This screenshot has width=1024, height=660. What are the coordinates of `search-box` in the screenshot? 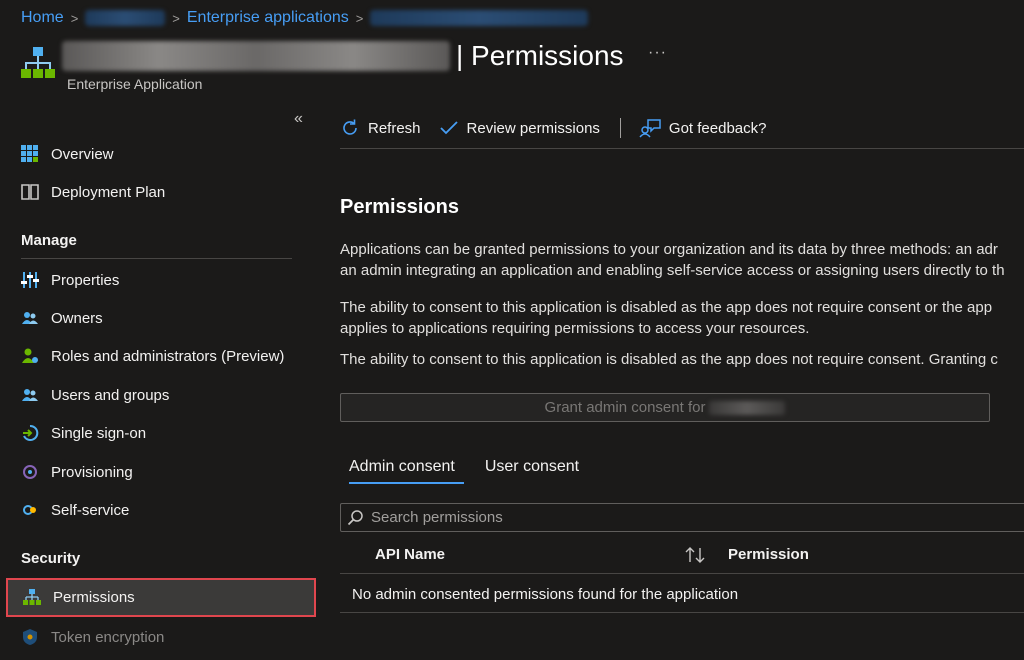 It's located at (682, 517).